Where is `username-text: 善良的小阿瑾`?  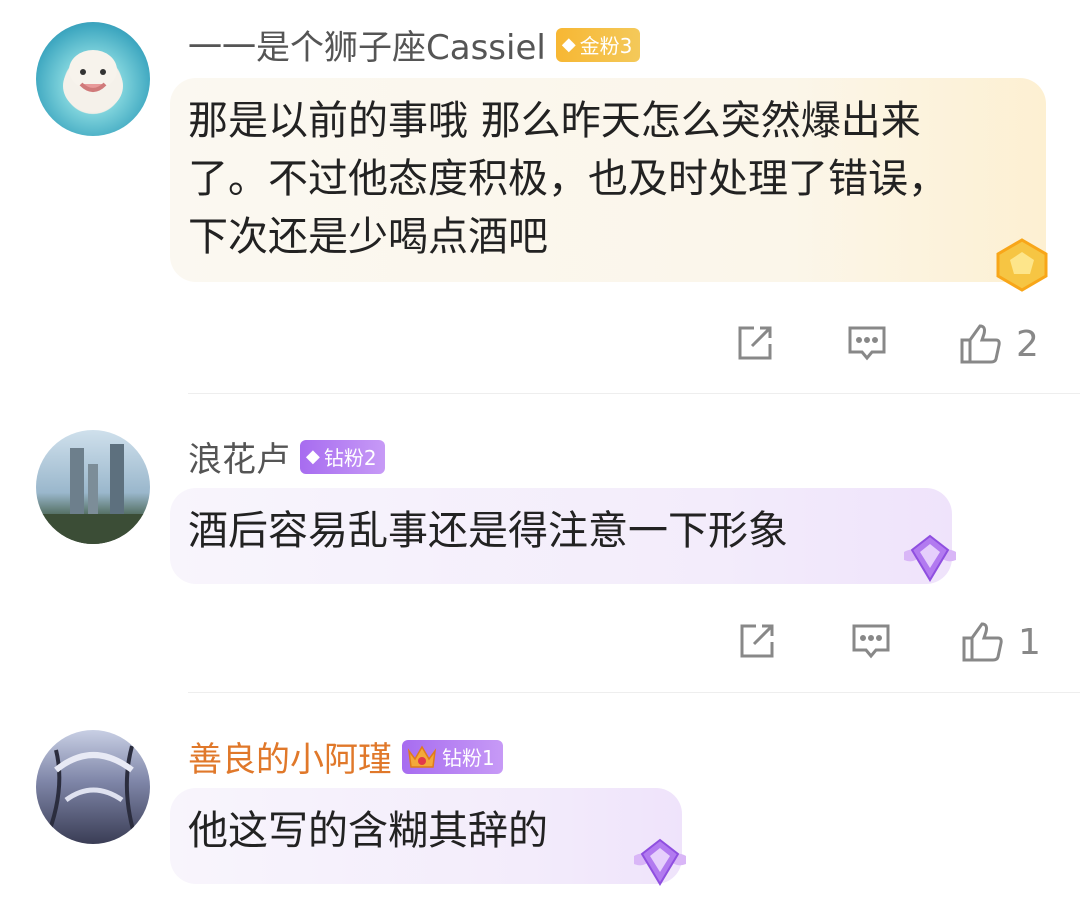 username-text: 善良的小阿瑾 is located at coordinates (290, 756).